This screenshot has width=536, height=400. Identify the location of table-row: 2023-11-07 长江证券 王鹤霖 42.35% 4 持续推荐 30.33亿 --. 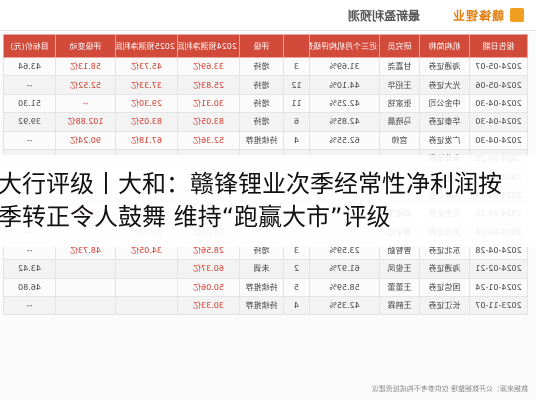
(265, 305).